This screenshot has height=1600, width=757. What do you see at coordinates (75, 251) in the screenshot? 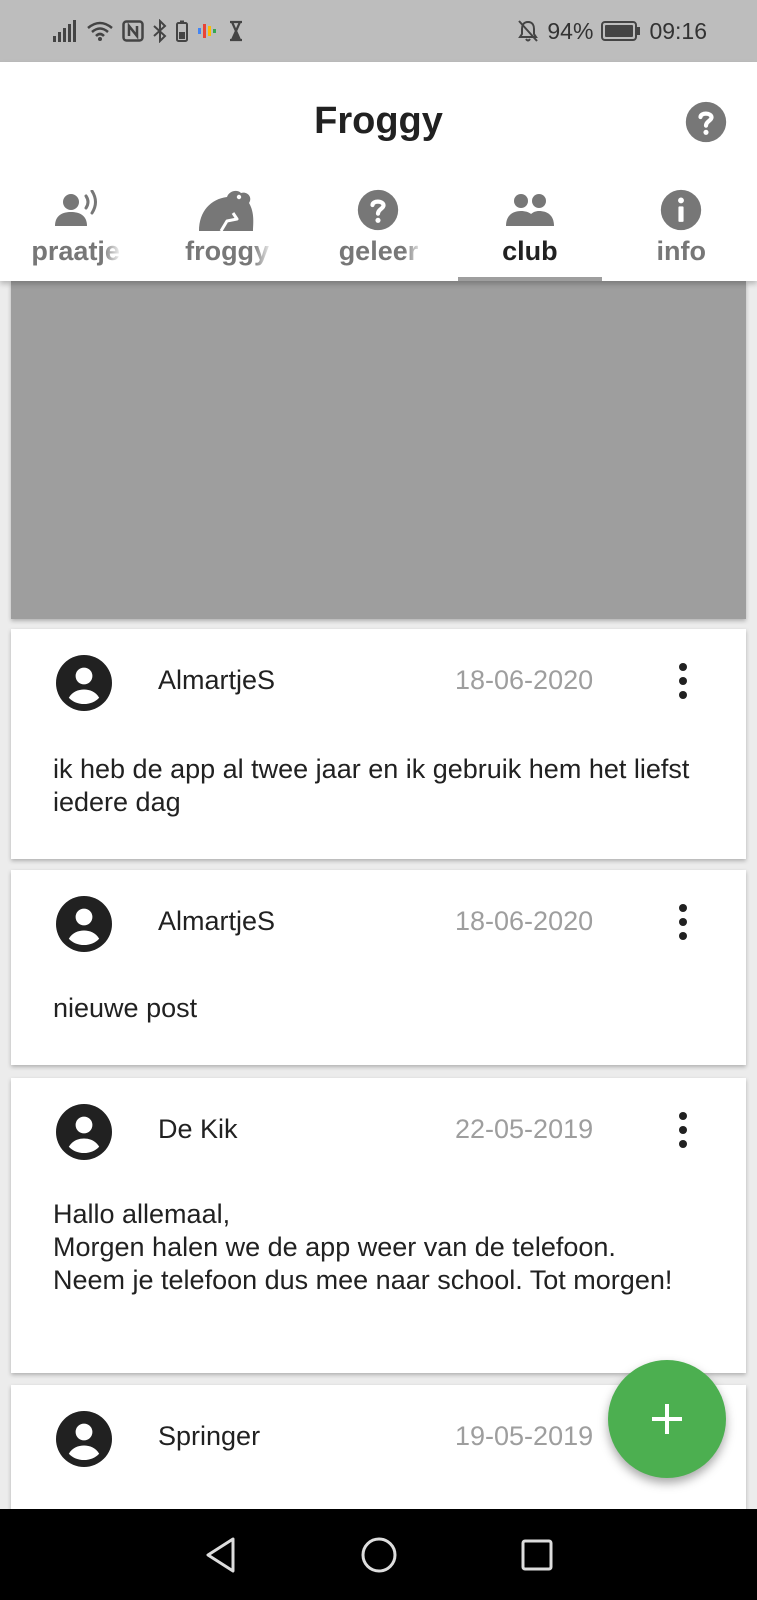
I see `tab-label: praatje` at bounding box center [75, 251].